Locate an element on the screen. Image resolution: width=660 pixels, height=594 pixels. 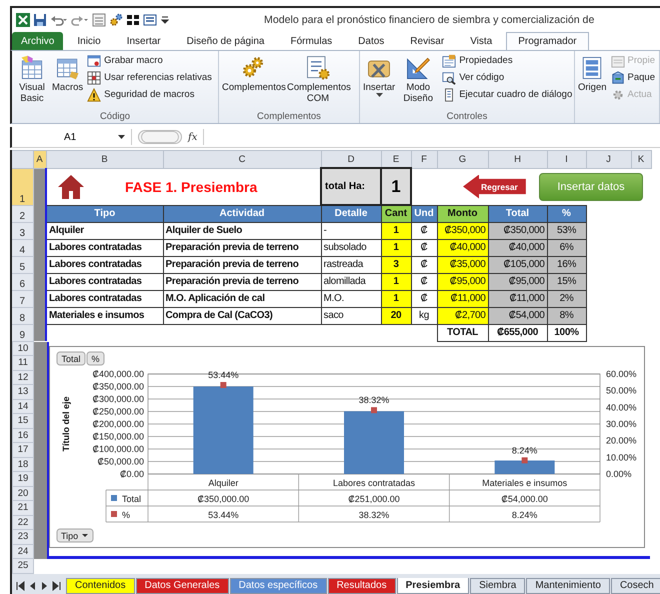
row-header: 6 is located at coordinates (22, 281).